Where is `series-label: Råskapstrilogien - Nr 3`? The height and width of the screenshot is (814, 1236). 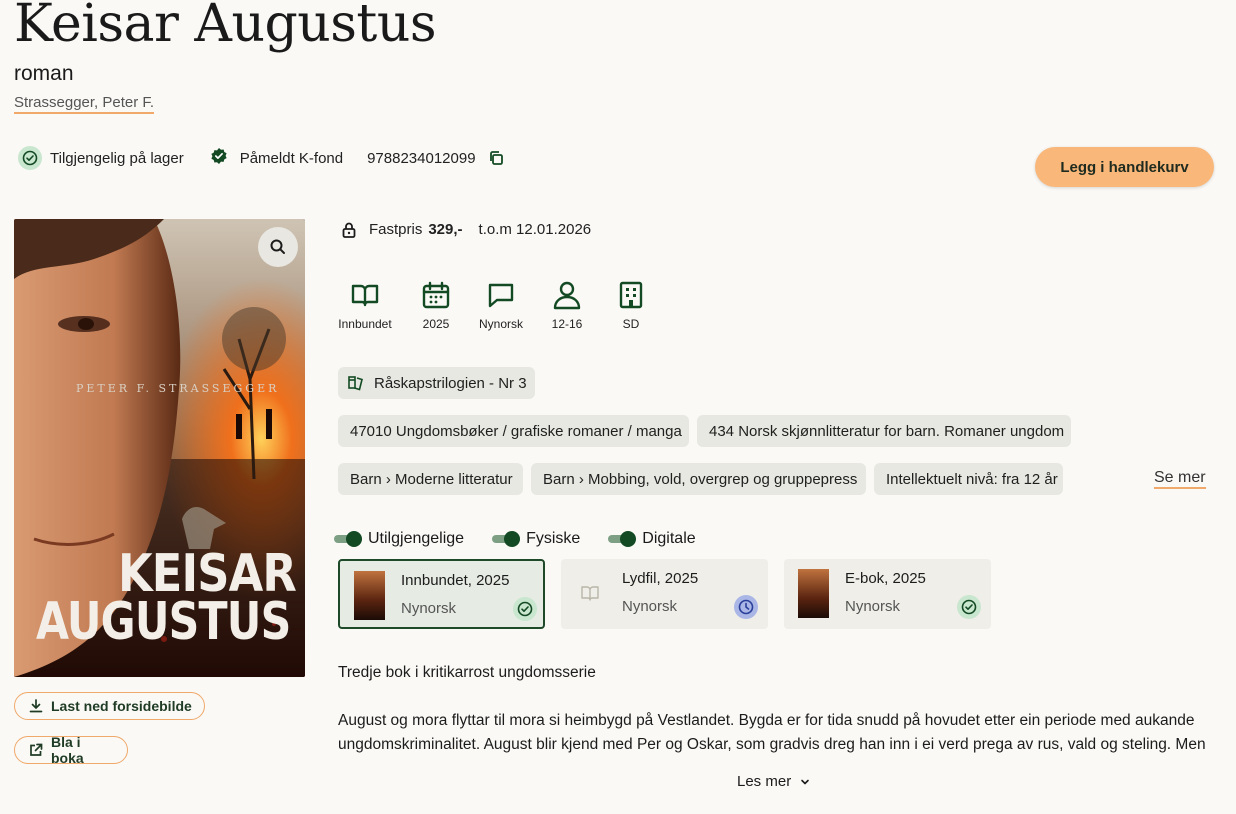
series-label: Råskapstrilogien - Nr 3 is located at coordinates (450, 383).